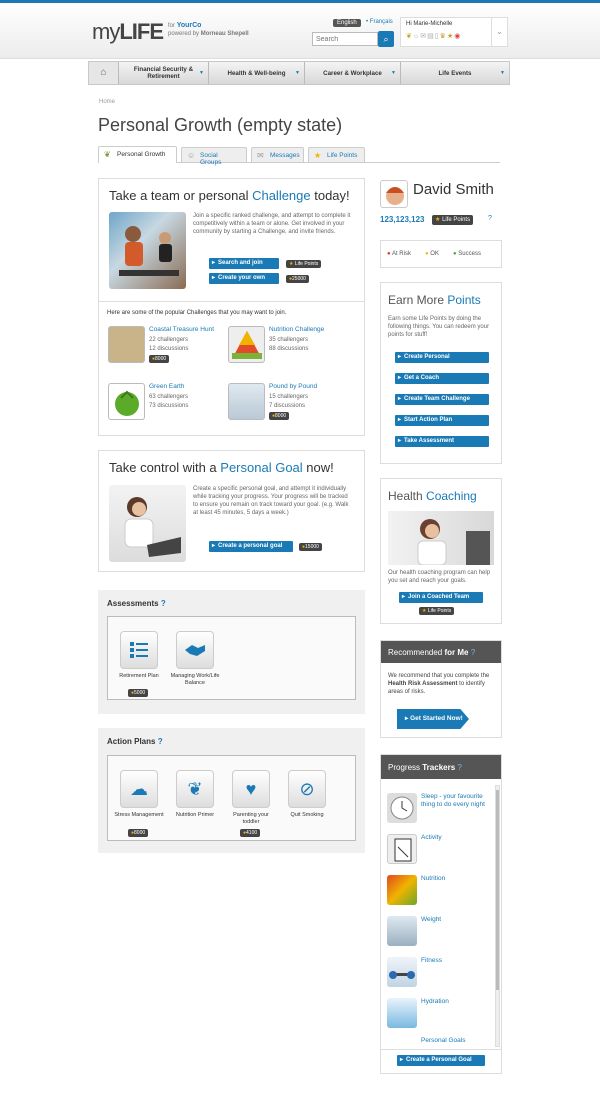 Image resolution: width=600 pixels, height=1098 pixels. What do you see at coordinates (261, 467) in the screenshot?
I see `personal-goal-link: Personal Goal` at bounding box center [261, 467].